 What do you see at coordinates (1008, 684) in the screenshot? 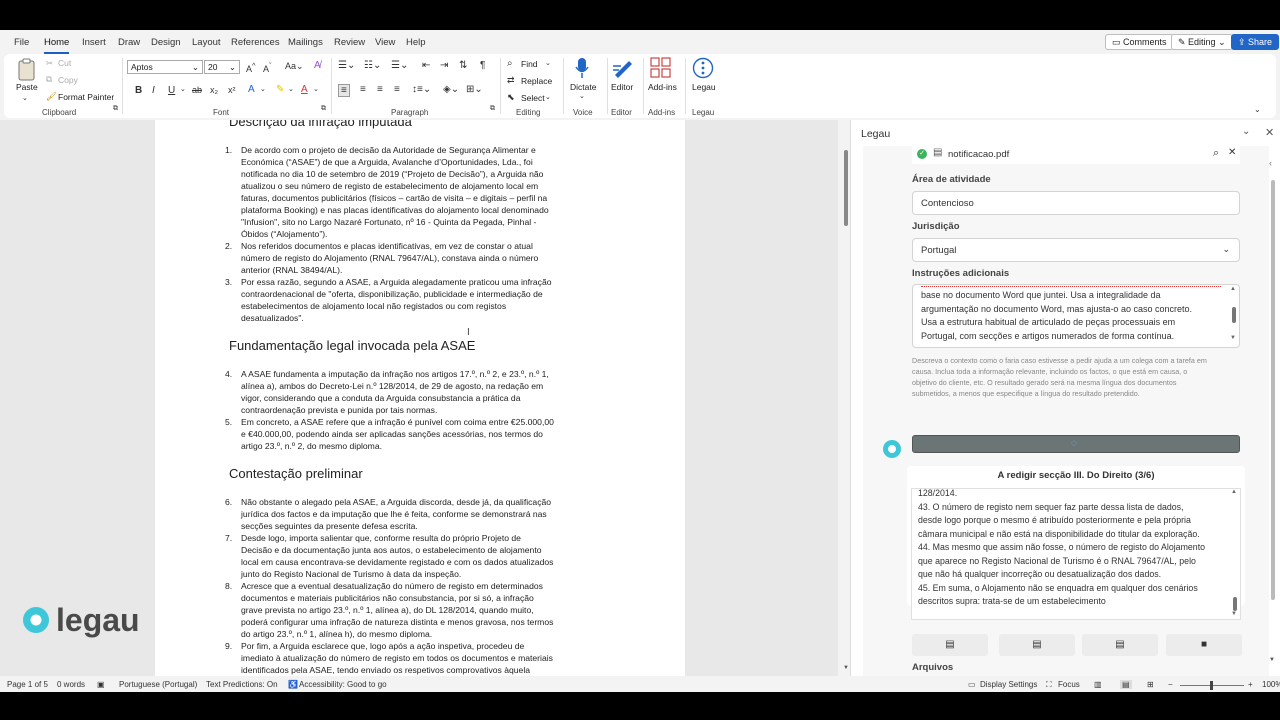
I see `display-settings-button: Display Settings` at bounding box center [1008, 684].